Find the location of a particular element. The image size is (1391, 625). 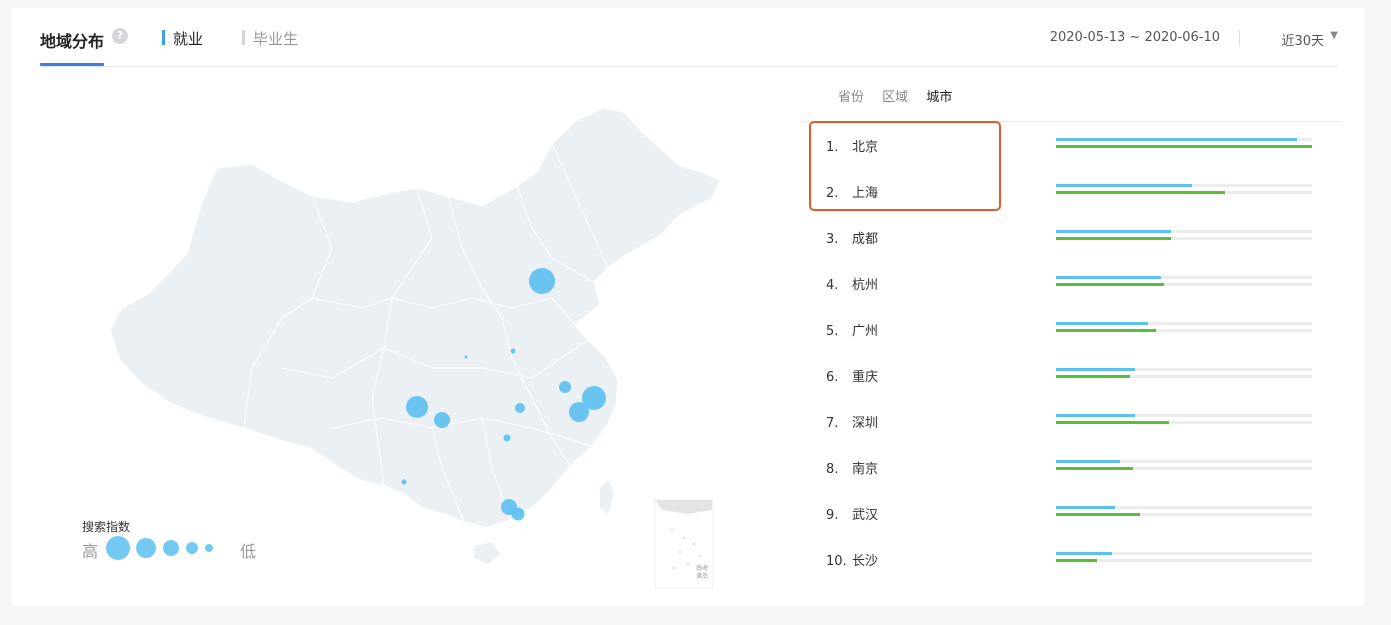

ranking-label: 9. 武汉 is located at coordinates (852, 513).